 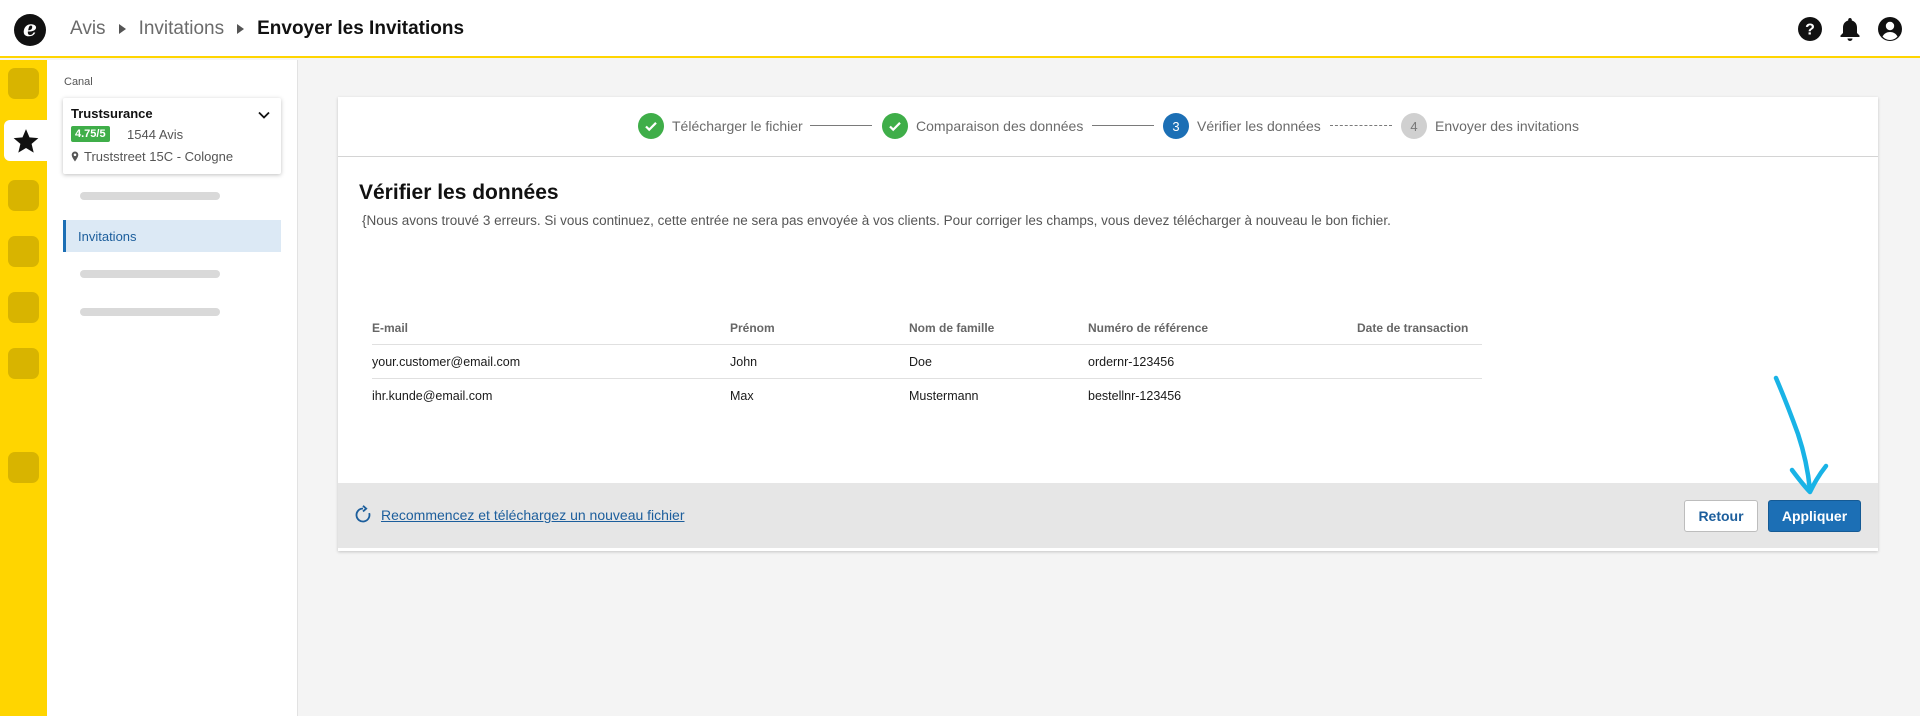 I want to click on table-cell: Doe, so click(x=920, y=362).